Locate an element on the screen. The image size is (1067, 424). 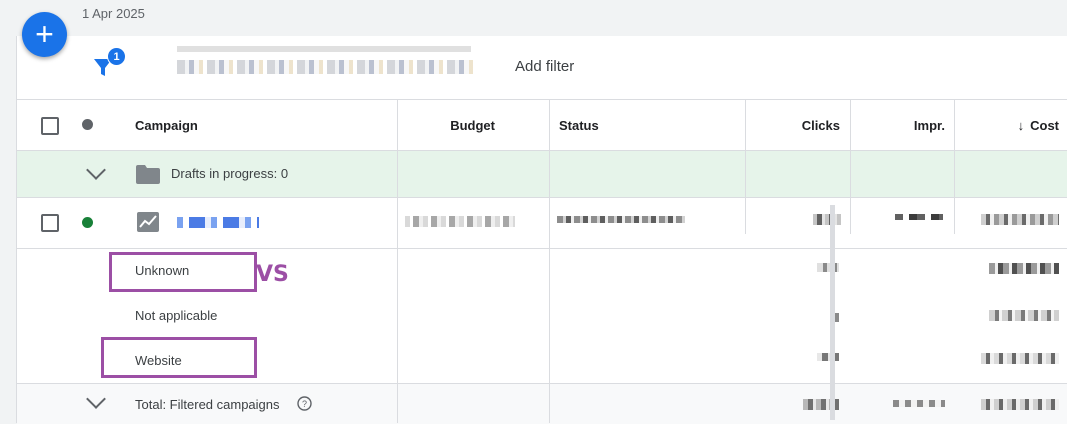
active-filter-chip is located at coordinates (332, 63).